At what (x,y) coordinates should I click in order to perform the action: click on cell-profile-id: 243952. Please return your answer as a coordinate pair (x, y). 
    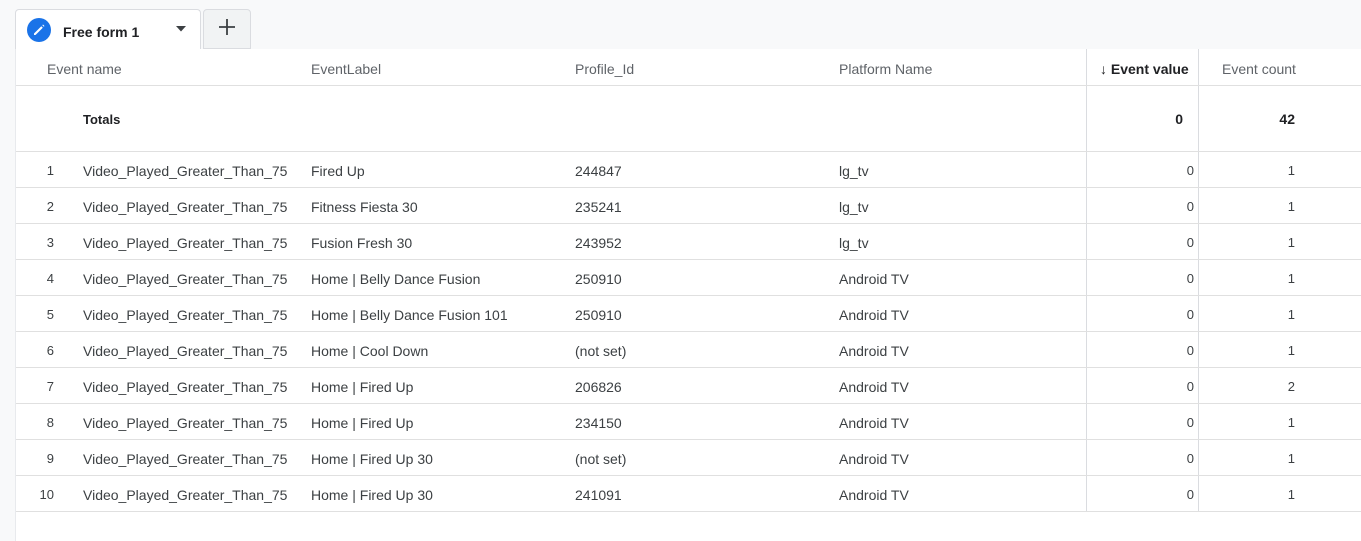
    Looking at the image, I should click on (598, 243).